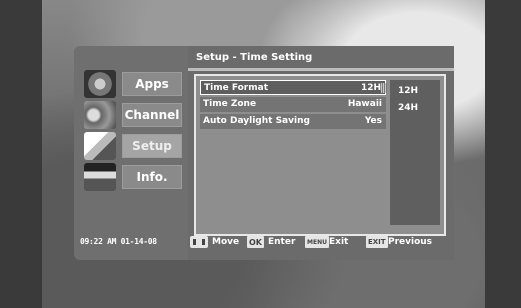  What do you see at coordinates (317, 242) in the screenshot?
I see `menu-key-icon: MENU` at bounding box center [317, 242].